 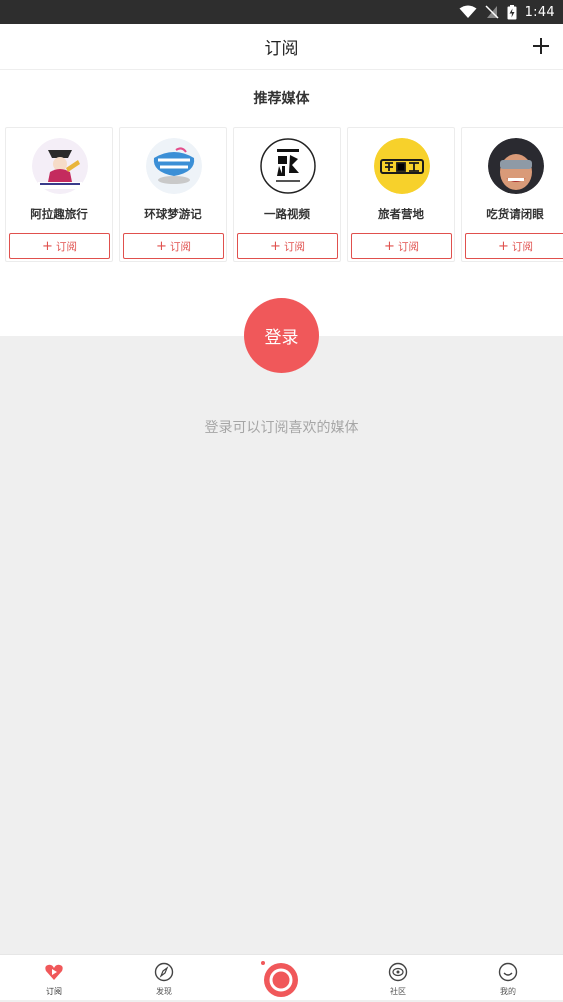 I want to click on bottom-tab-bar: 订阅 发现 社区 我的, so click(x=281, y=977).